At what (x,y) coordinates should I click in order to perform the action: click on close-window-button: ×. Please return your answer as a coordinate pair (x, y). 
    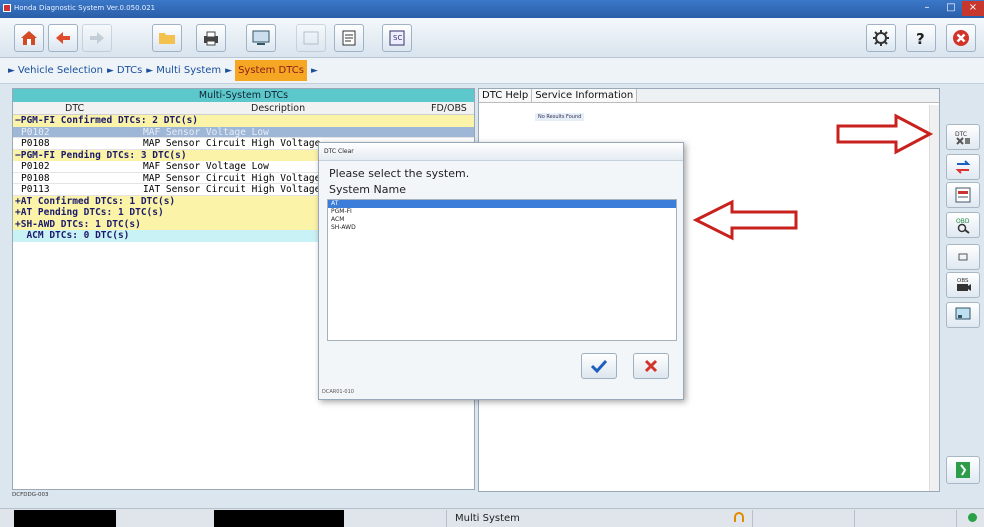
    Looking at the image, I should click on (973, 8).